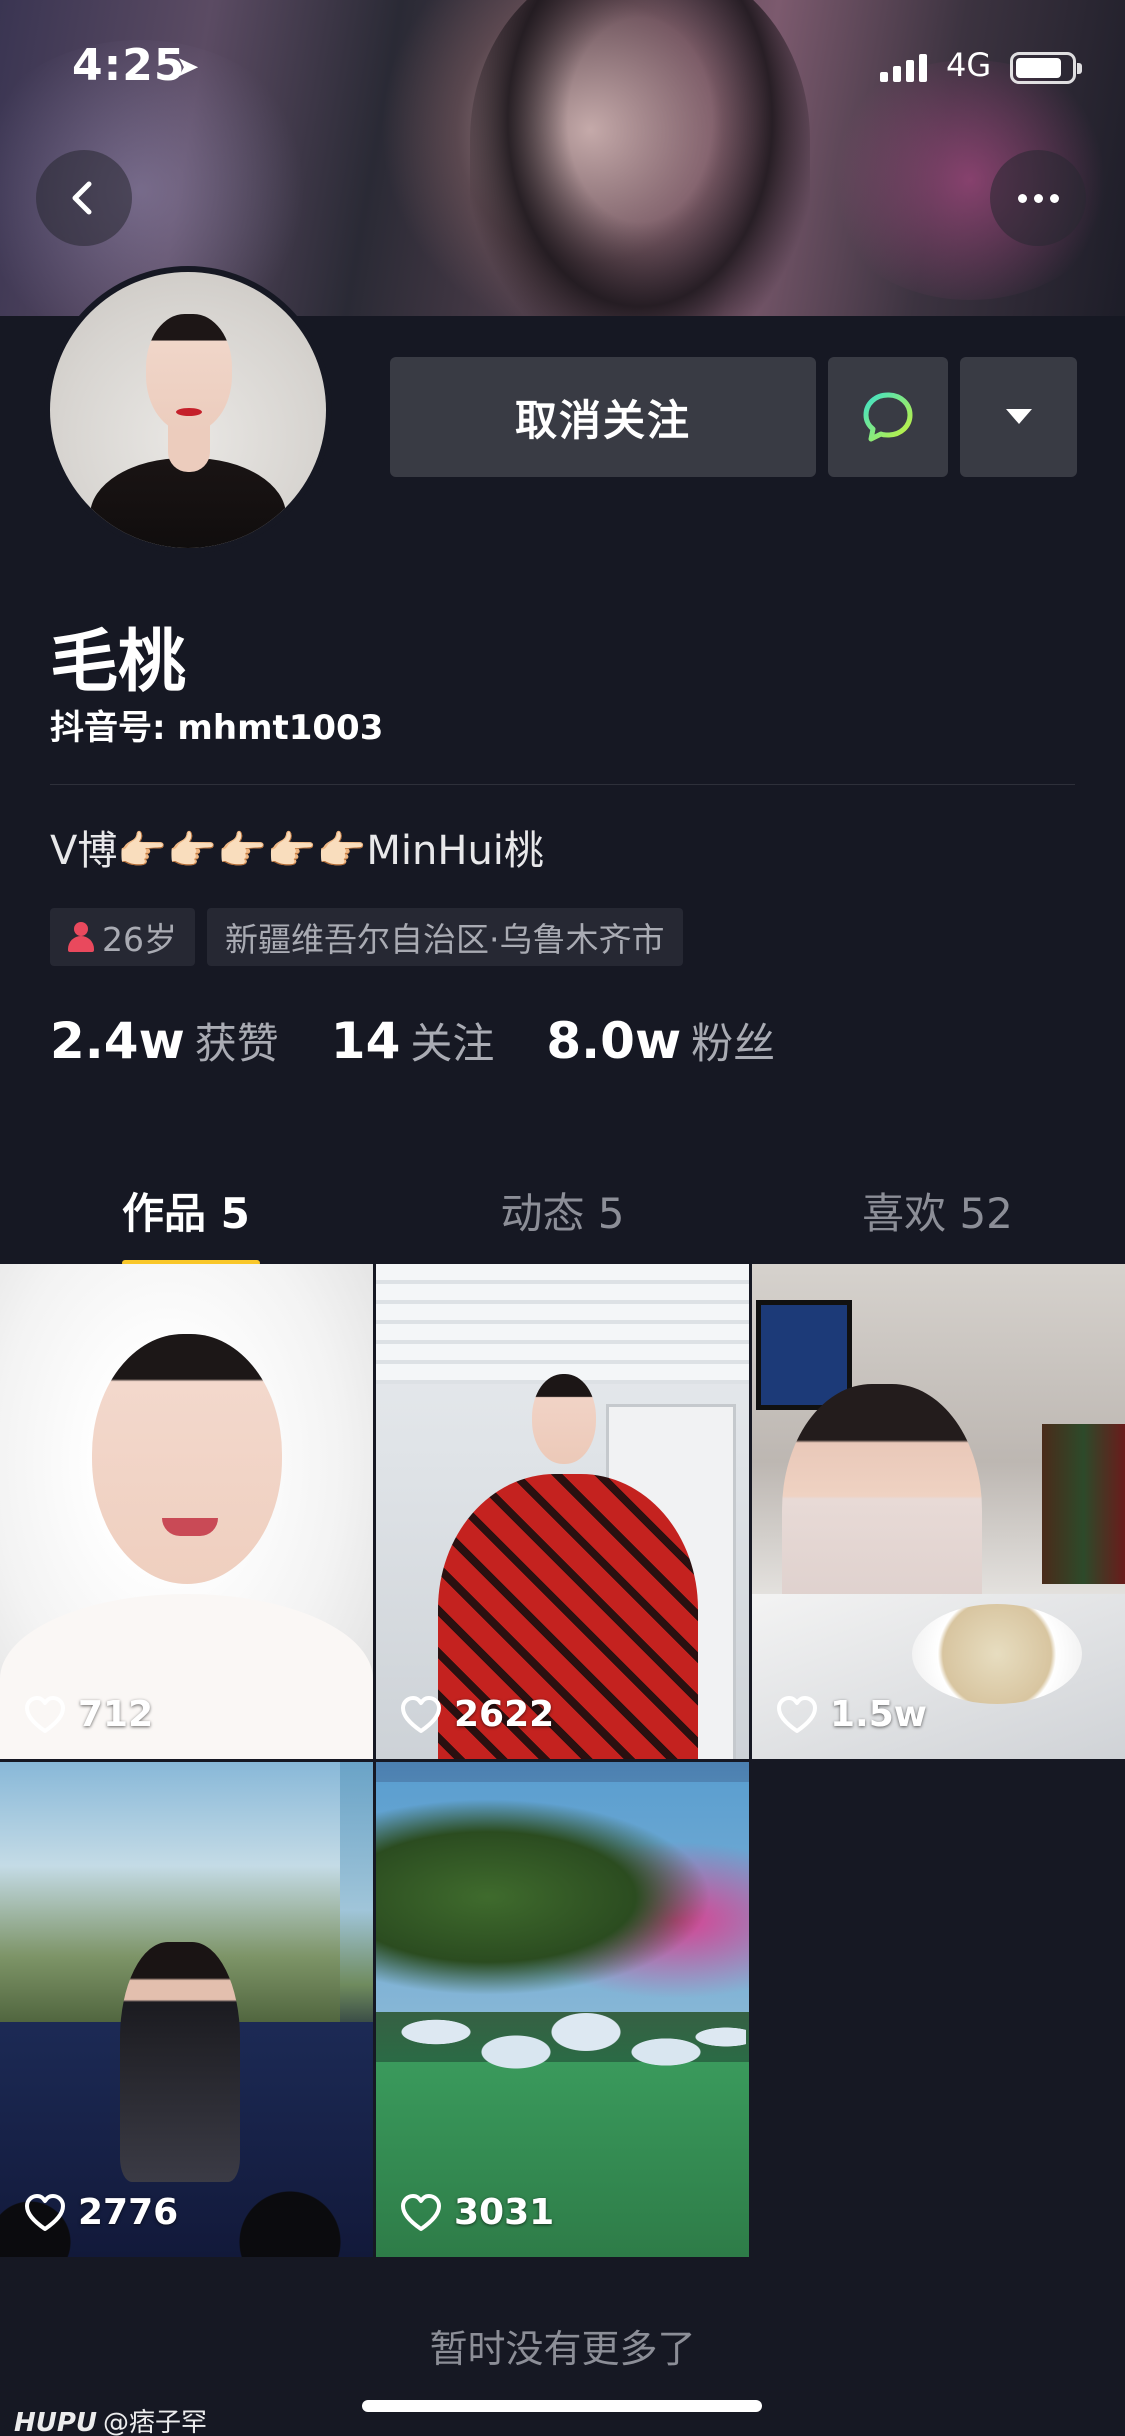 Image resolution: width=1125 pixels, height=2436 pixels. I want to click on more-horizontal-icon, so click(1038, 198).